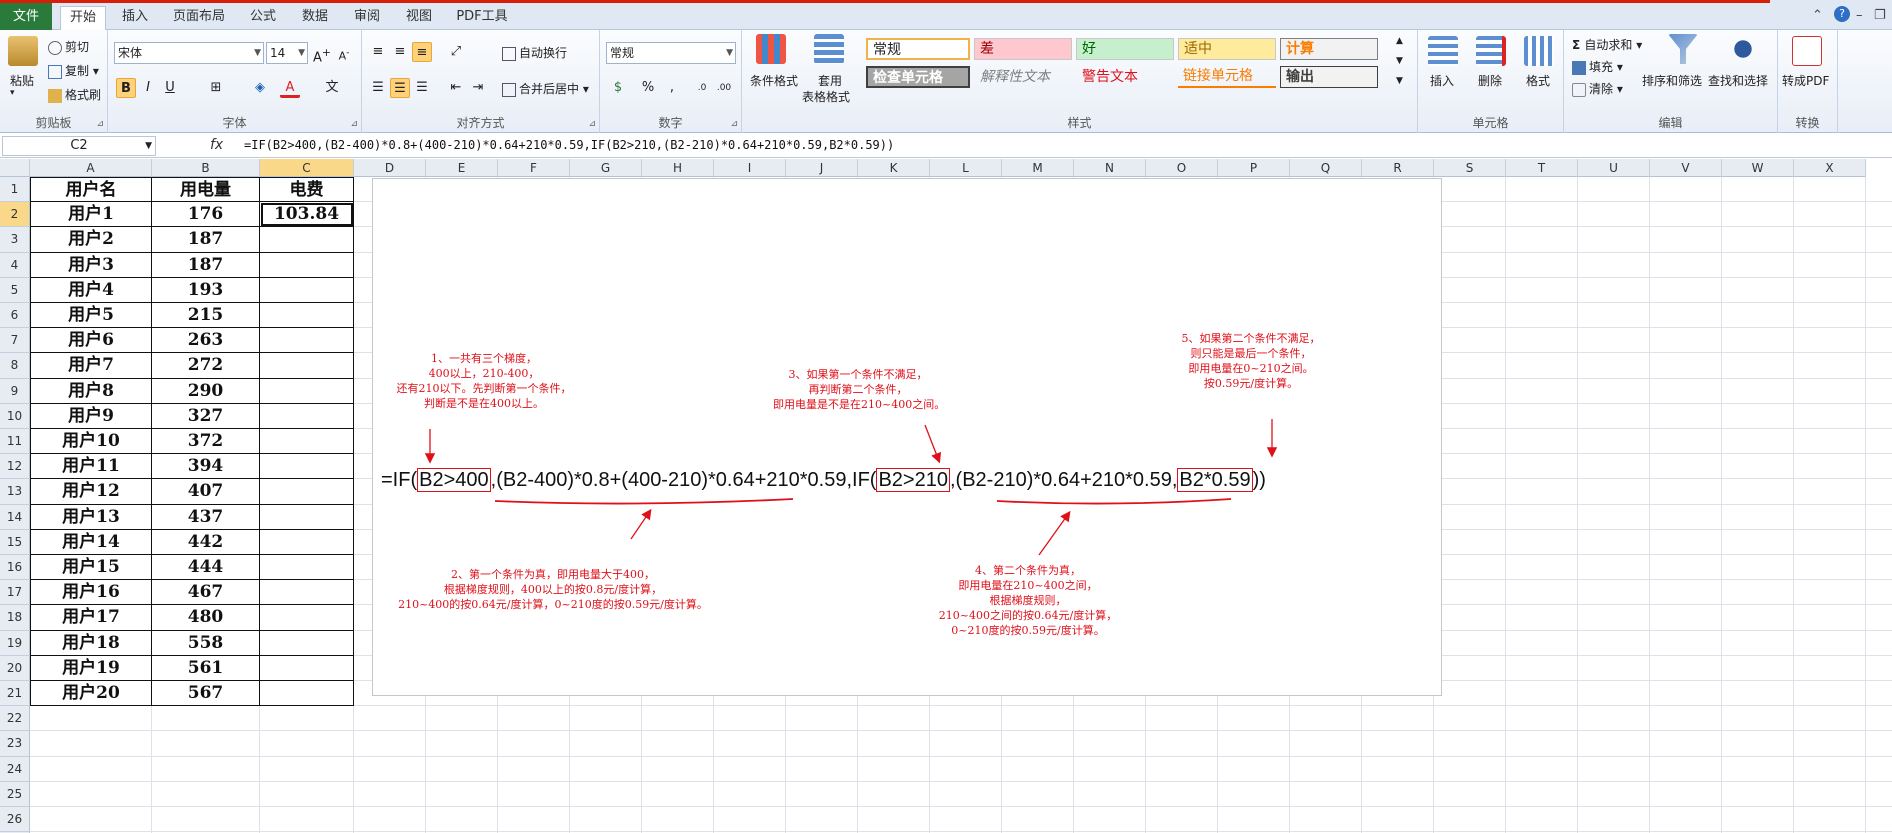 This screenshot has width=1892, height=833. I want to click on user-name-cell: 用户16, so click(91, 593).